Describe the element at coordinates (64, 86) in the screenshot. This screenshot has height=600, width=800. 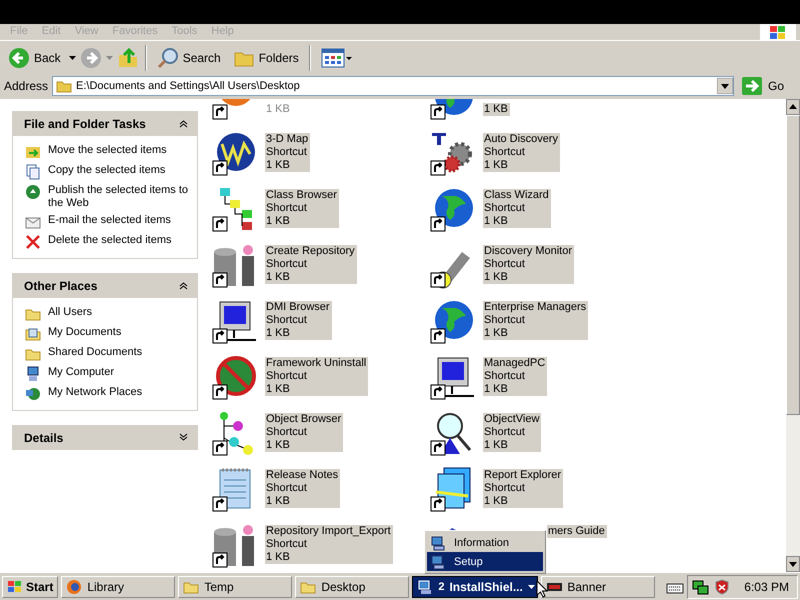
I see `folder-icon` at that location.